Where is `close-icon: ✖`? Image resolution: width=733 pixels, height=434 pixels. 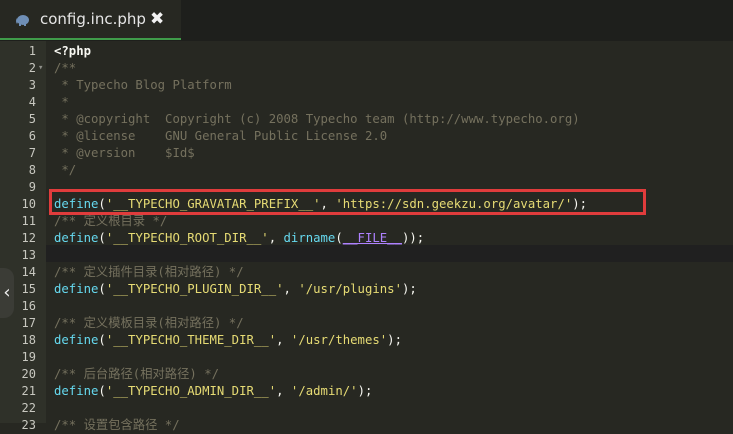
close-icon: ✖ is located at coordinates (157, 19).